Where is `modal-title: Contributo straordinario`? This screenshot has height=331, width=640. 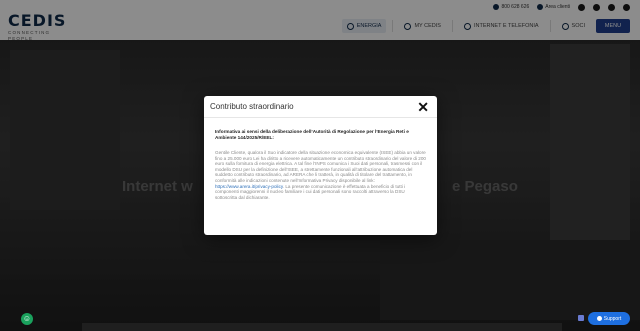 modal-title: Contributo straordinario is located at coordinates (252, 106).